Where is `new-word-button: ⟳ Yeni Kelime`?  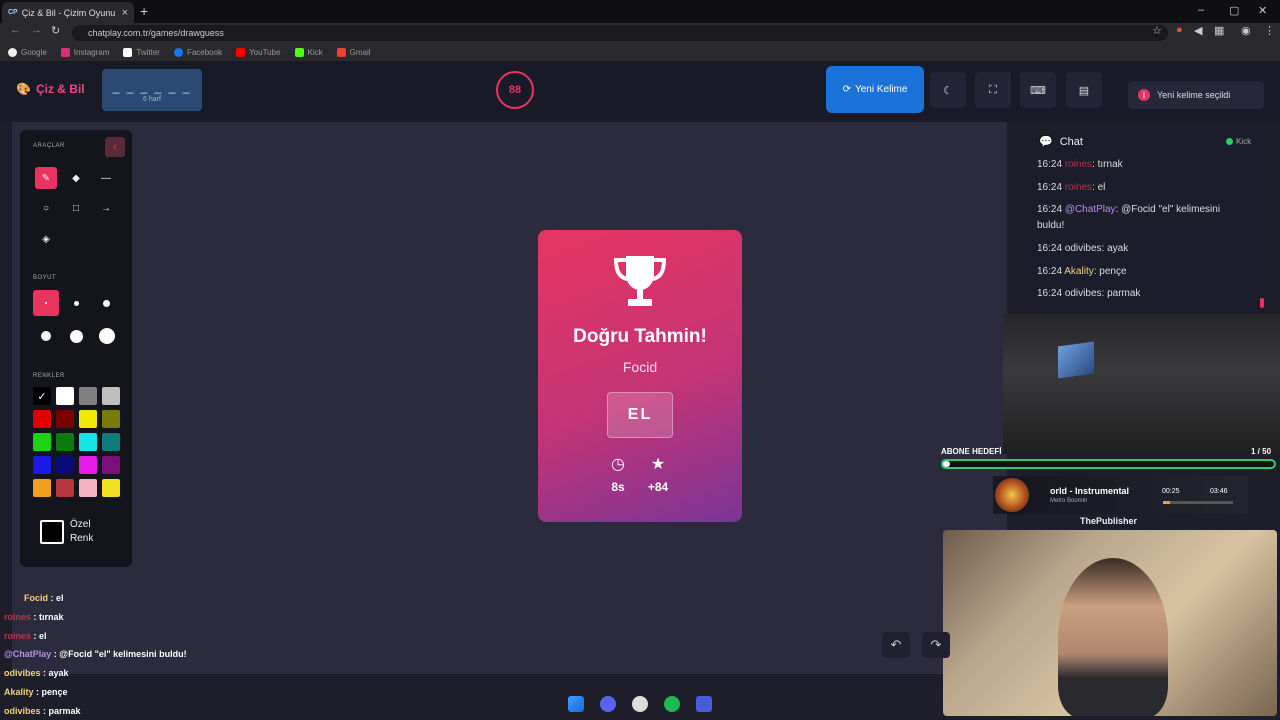 new-word-button: ⟳ Yeni Kelime is located at coordinates (875, 89).